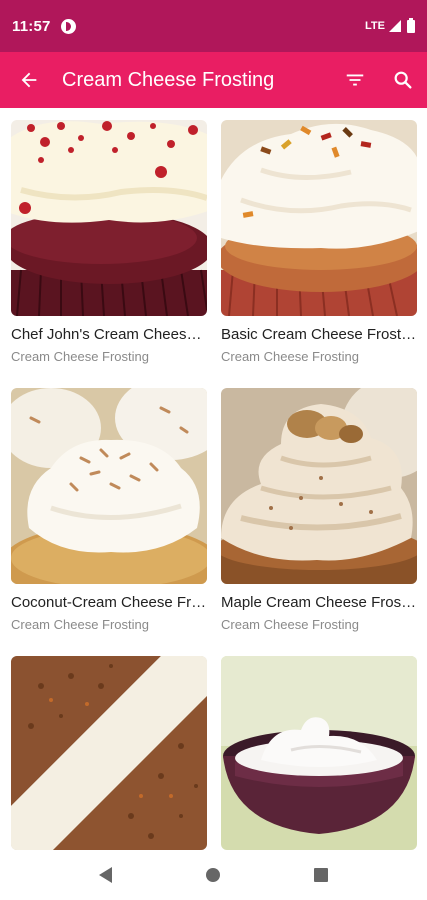 The width and height of the screenshot is (427, 900). Describe the element at coordinates (109, 334) in the screenshot. I see `recipe-title: Chef John's Cream Cheese Frosting` at that location.